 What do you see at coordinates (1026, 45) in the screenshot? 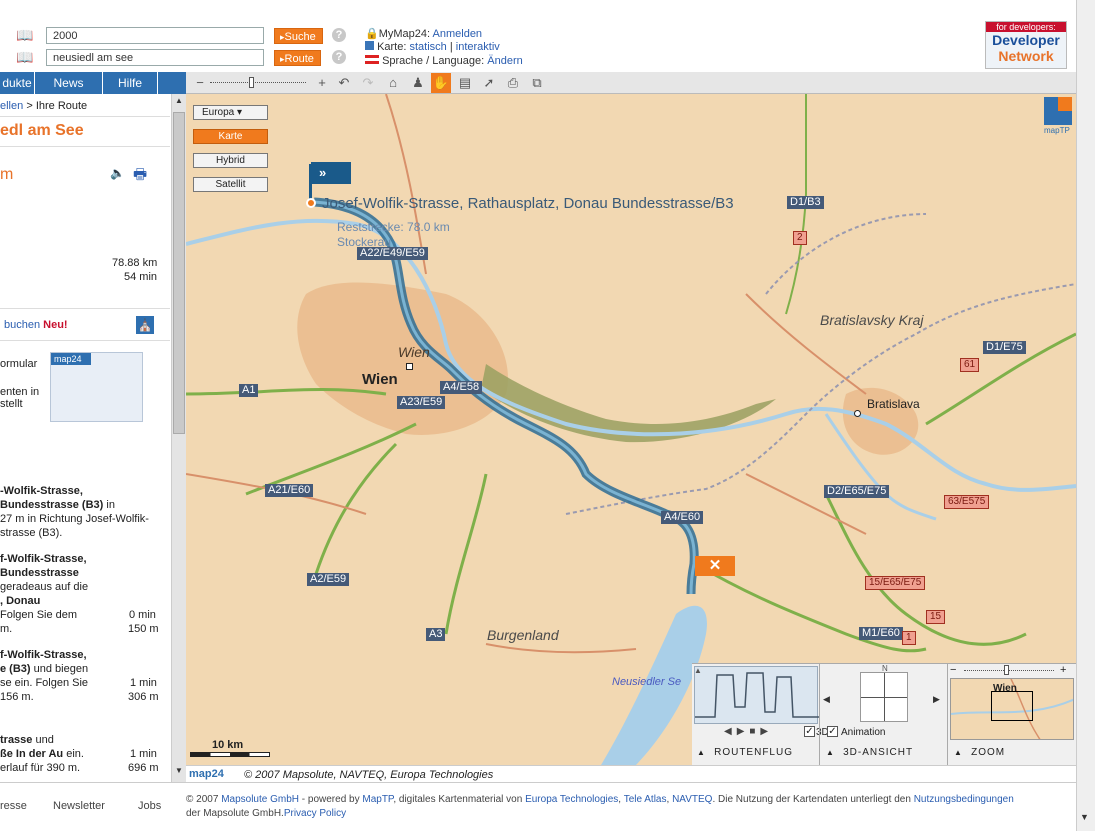
I see `developer-network-banner: for developers: Developer Network` at bounding box center [1026, 45].